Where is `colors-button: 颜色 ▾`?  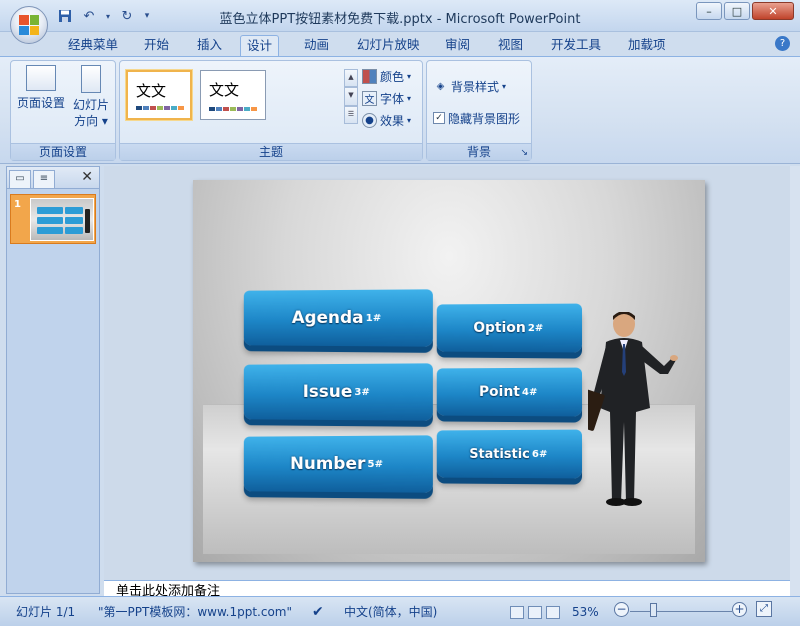
colors-button: 颜色 ▾ is located at coordinates (386, 76).